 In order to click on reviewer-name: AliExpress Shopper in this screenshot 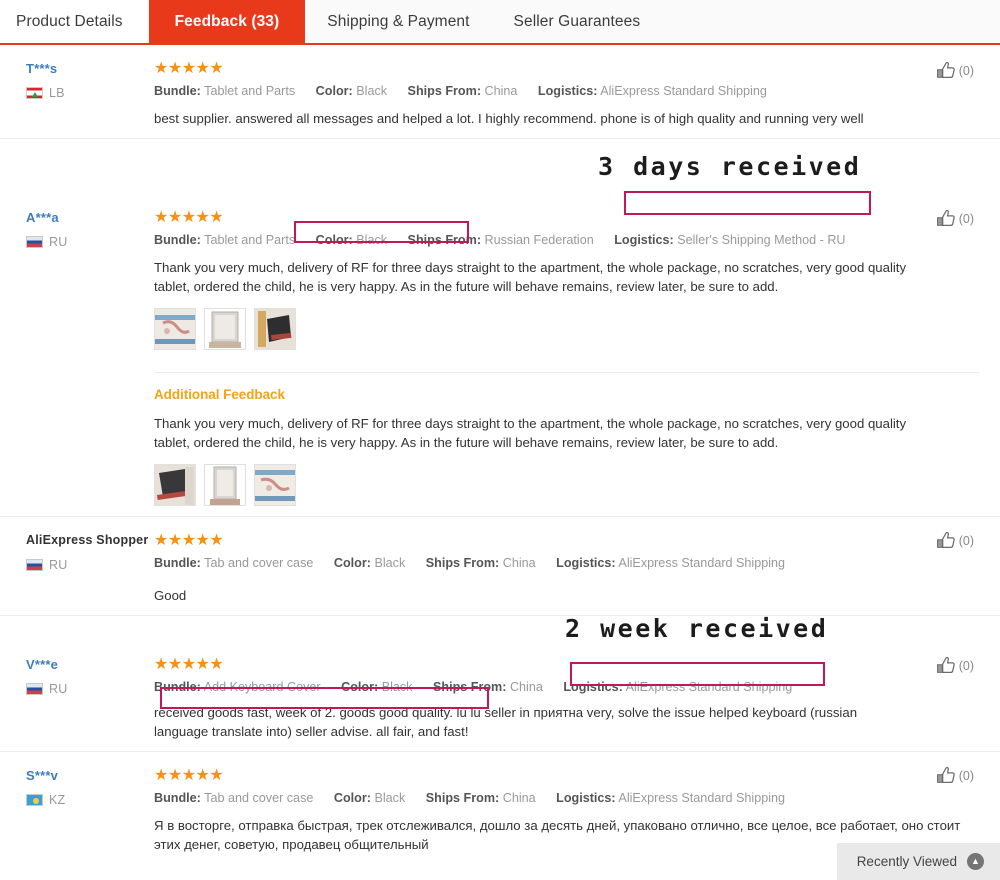, I will do `click(90, 540)`.